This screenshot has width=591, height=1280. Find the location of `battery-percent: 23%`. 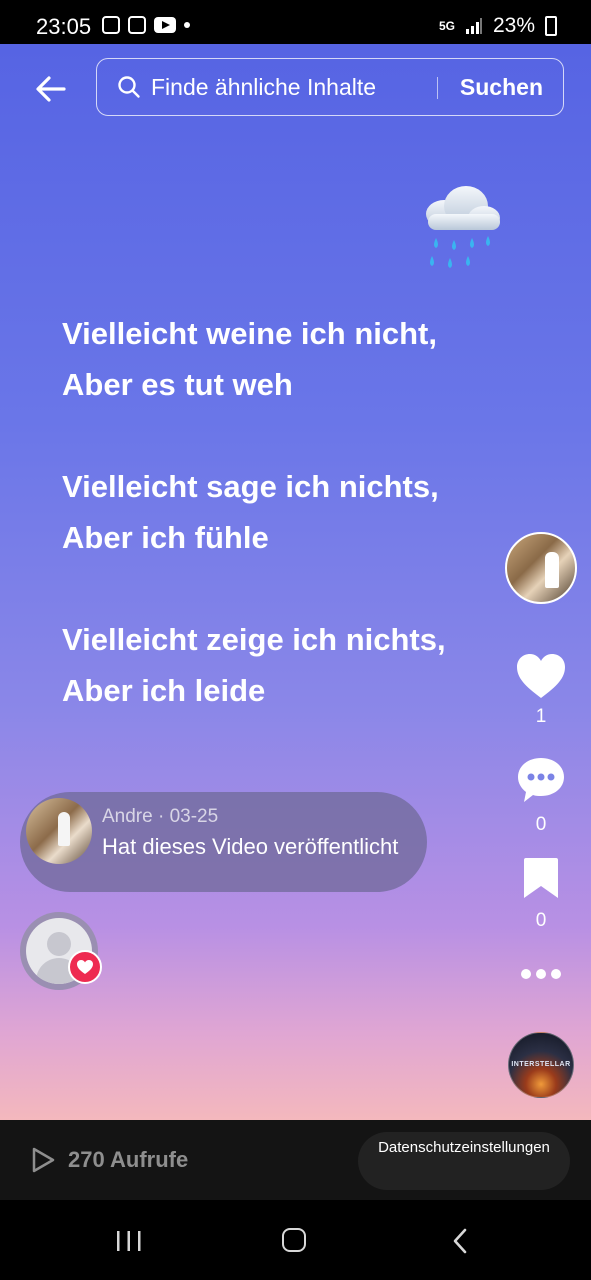

battery-percent: 23% is located at coordinates (513, 25).